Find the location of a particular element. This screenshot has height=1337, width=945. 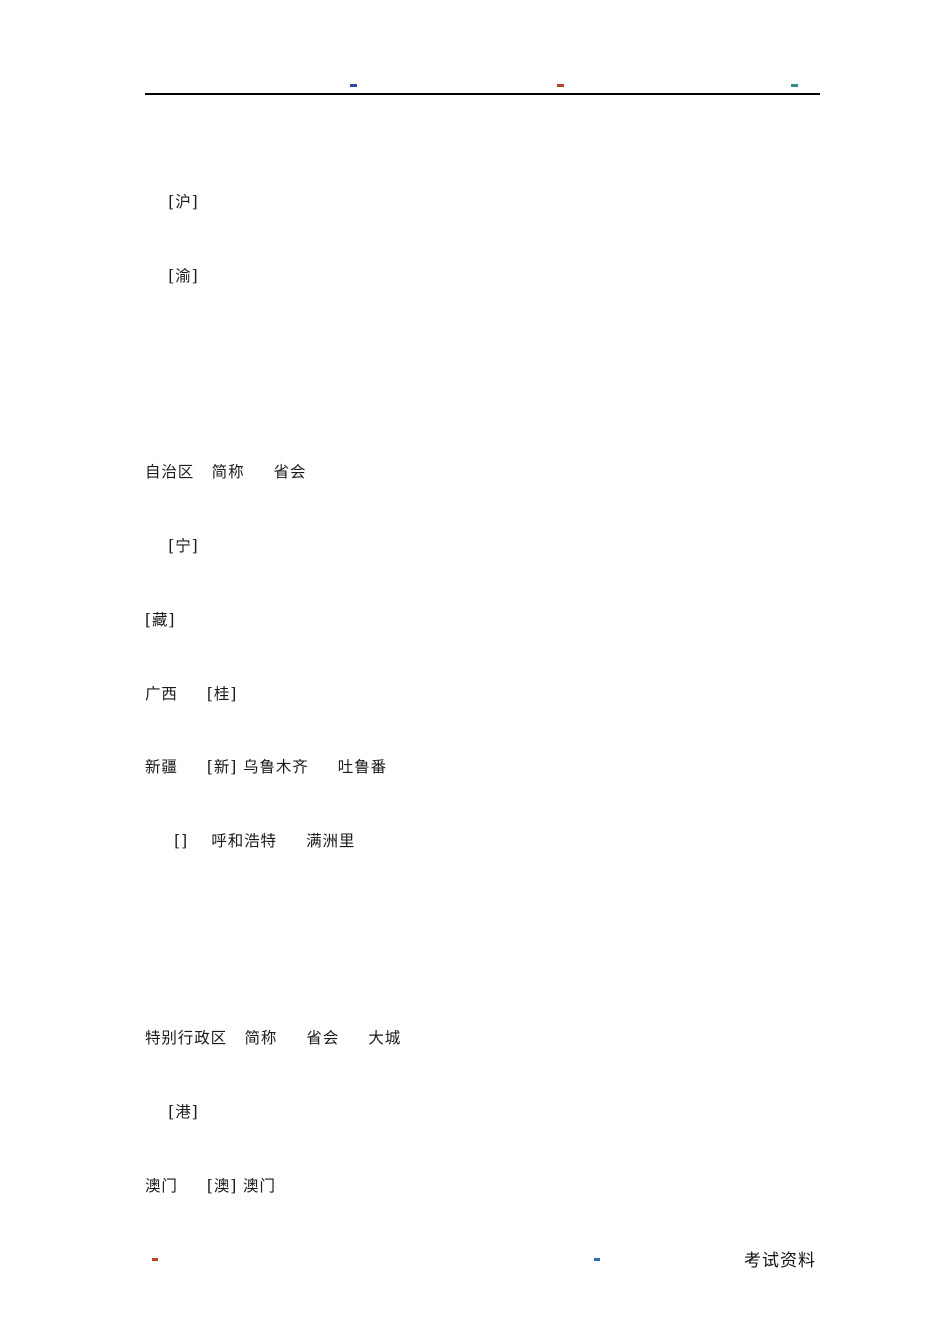

autonomous-region-row: [宁] is located at coordinates (172, 546).